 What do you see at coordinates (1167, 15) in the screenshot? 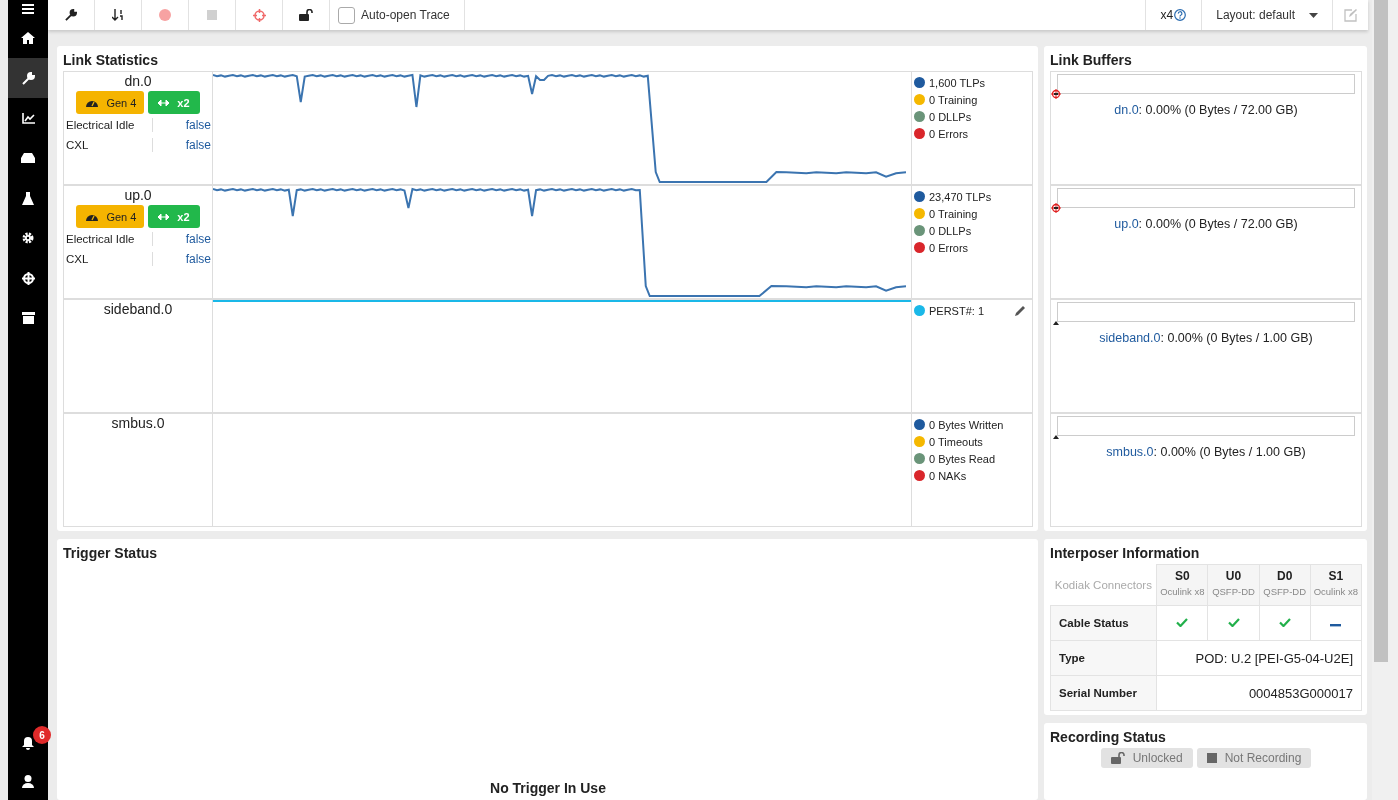
I see `scale-label: x4` at bounding box center [1167, 15].